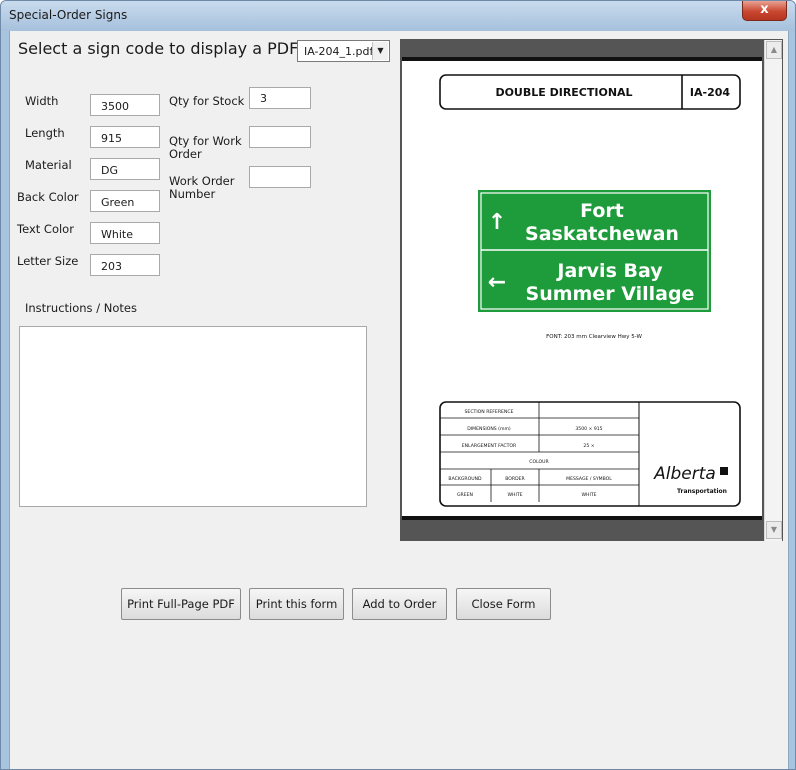 The image size is (796, 770). Describe the element at coordinates (48, 165) in the screenshot. I see `material-label: Material` at that location.